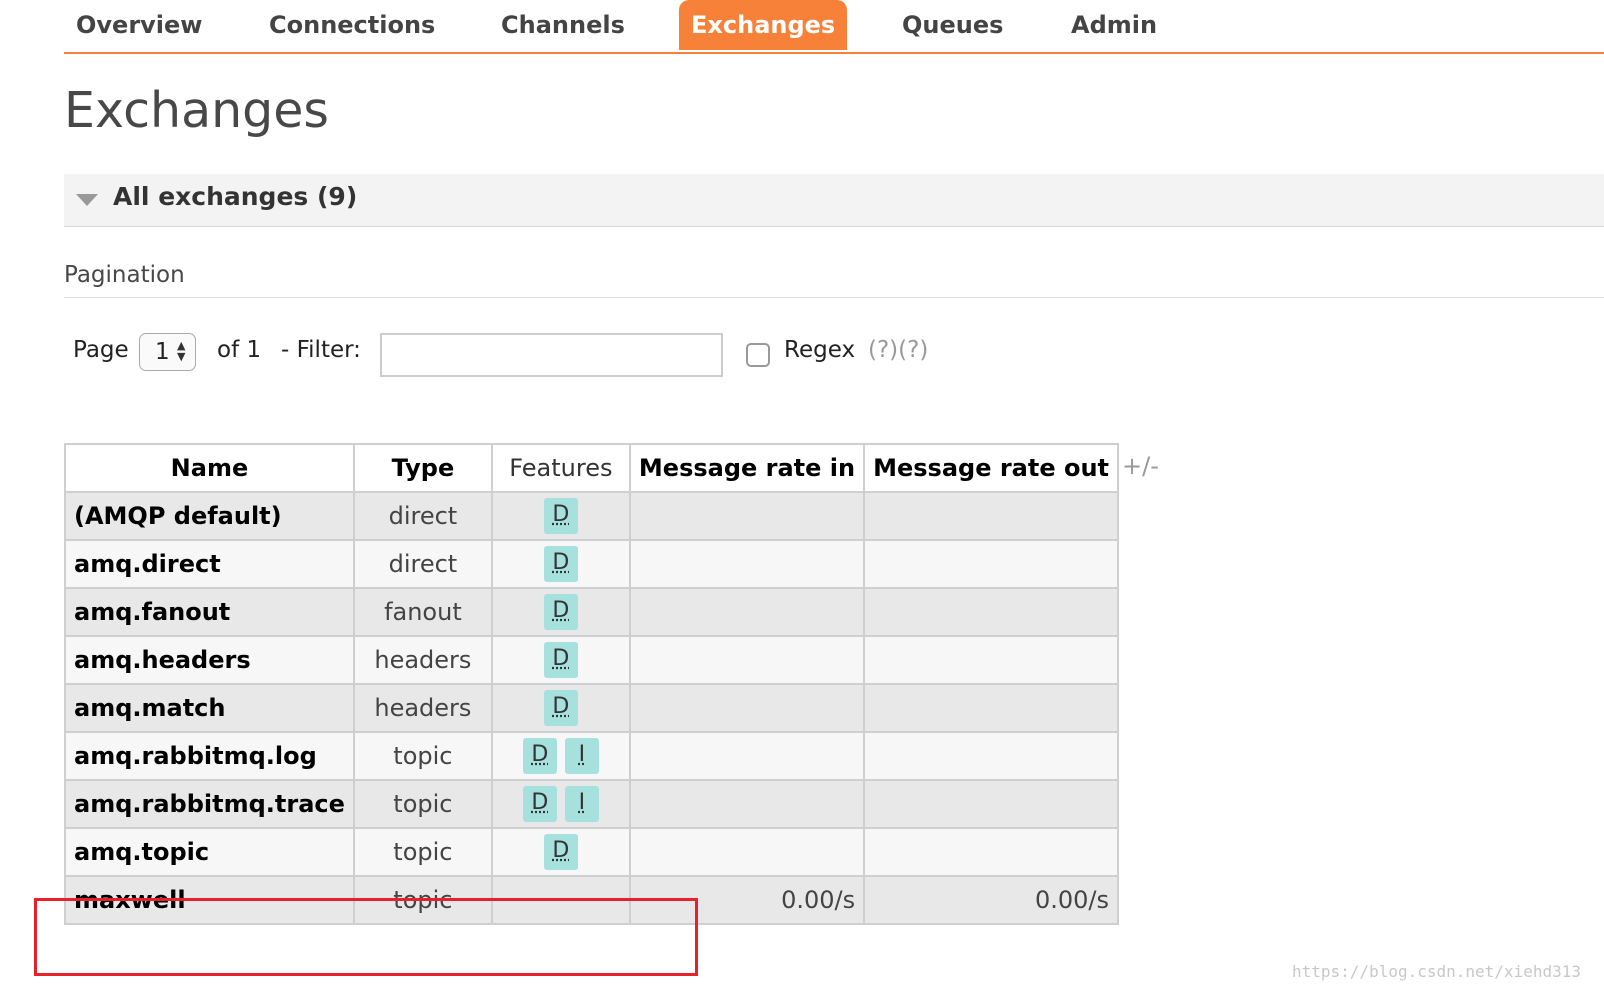  Describe the element at coordinates (139, 25) in the screenshot. I see `tab-overview: Overview` at that location.